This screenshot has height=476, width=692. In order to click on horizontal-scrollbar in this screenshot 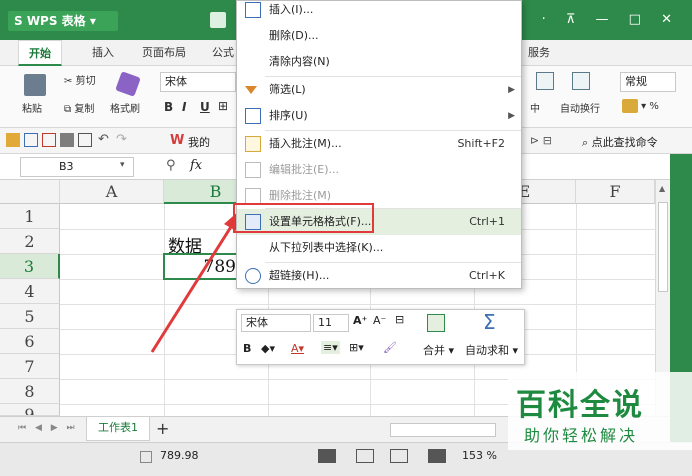, I will do `click(443, 430)`.